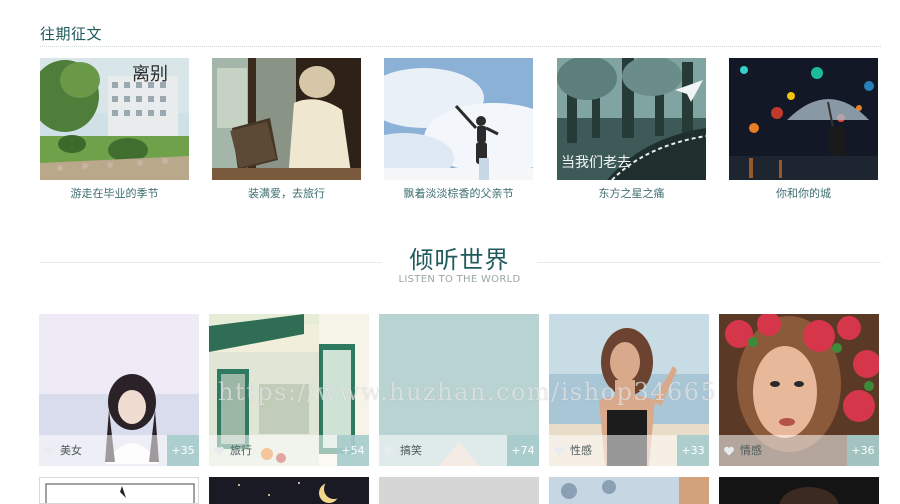 This screenshot has height=504, width=900. What do you see at coordinates (71, 34) in the screenshot?
I see `past-topics-title: 往期征文` at bounding box center [71, 34].